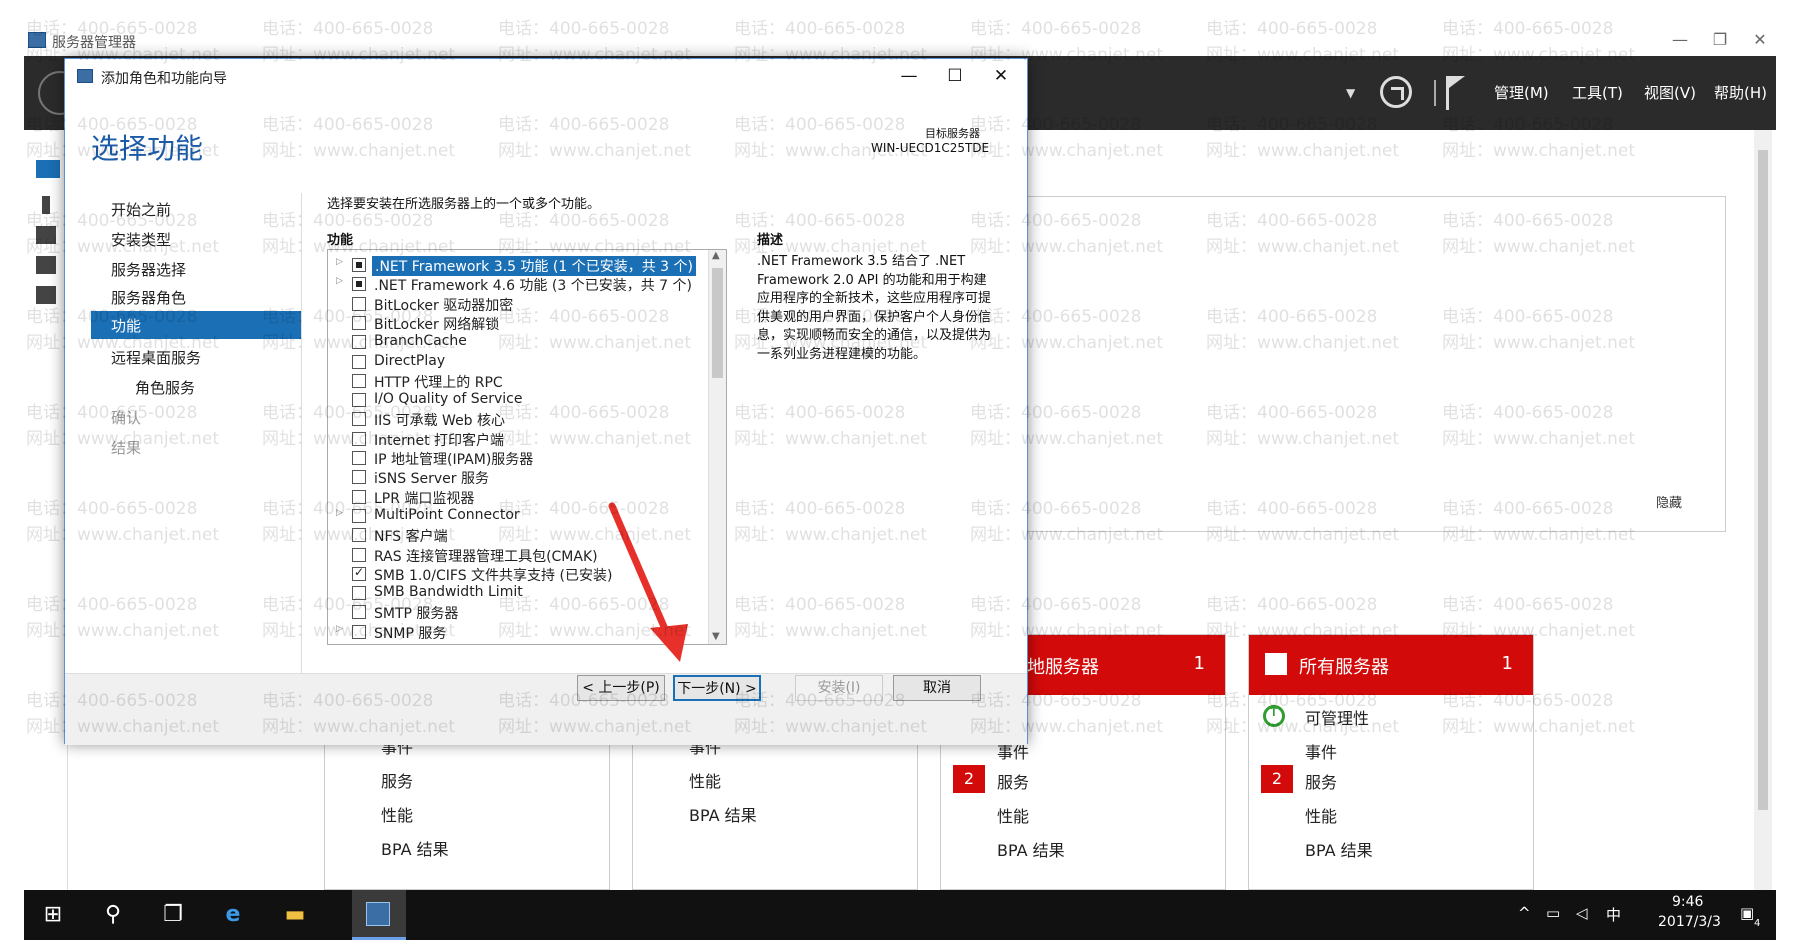  I want to click on local-server-icon, so click(46, 205).